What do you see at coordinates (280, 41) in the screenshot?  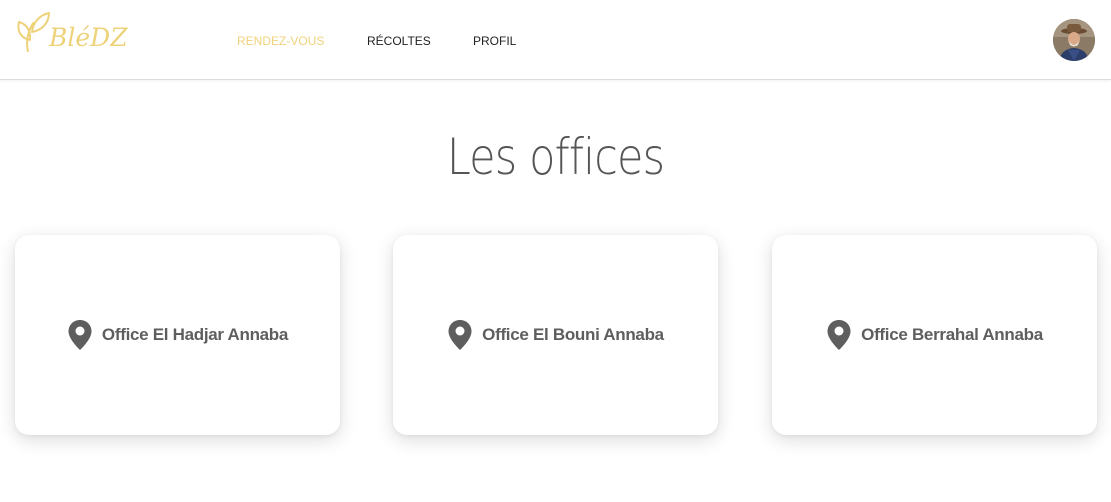 I see `nav-item-rendez-vous: RENDEZ-VOUS` at bounding box center [280, 41].